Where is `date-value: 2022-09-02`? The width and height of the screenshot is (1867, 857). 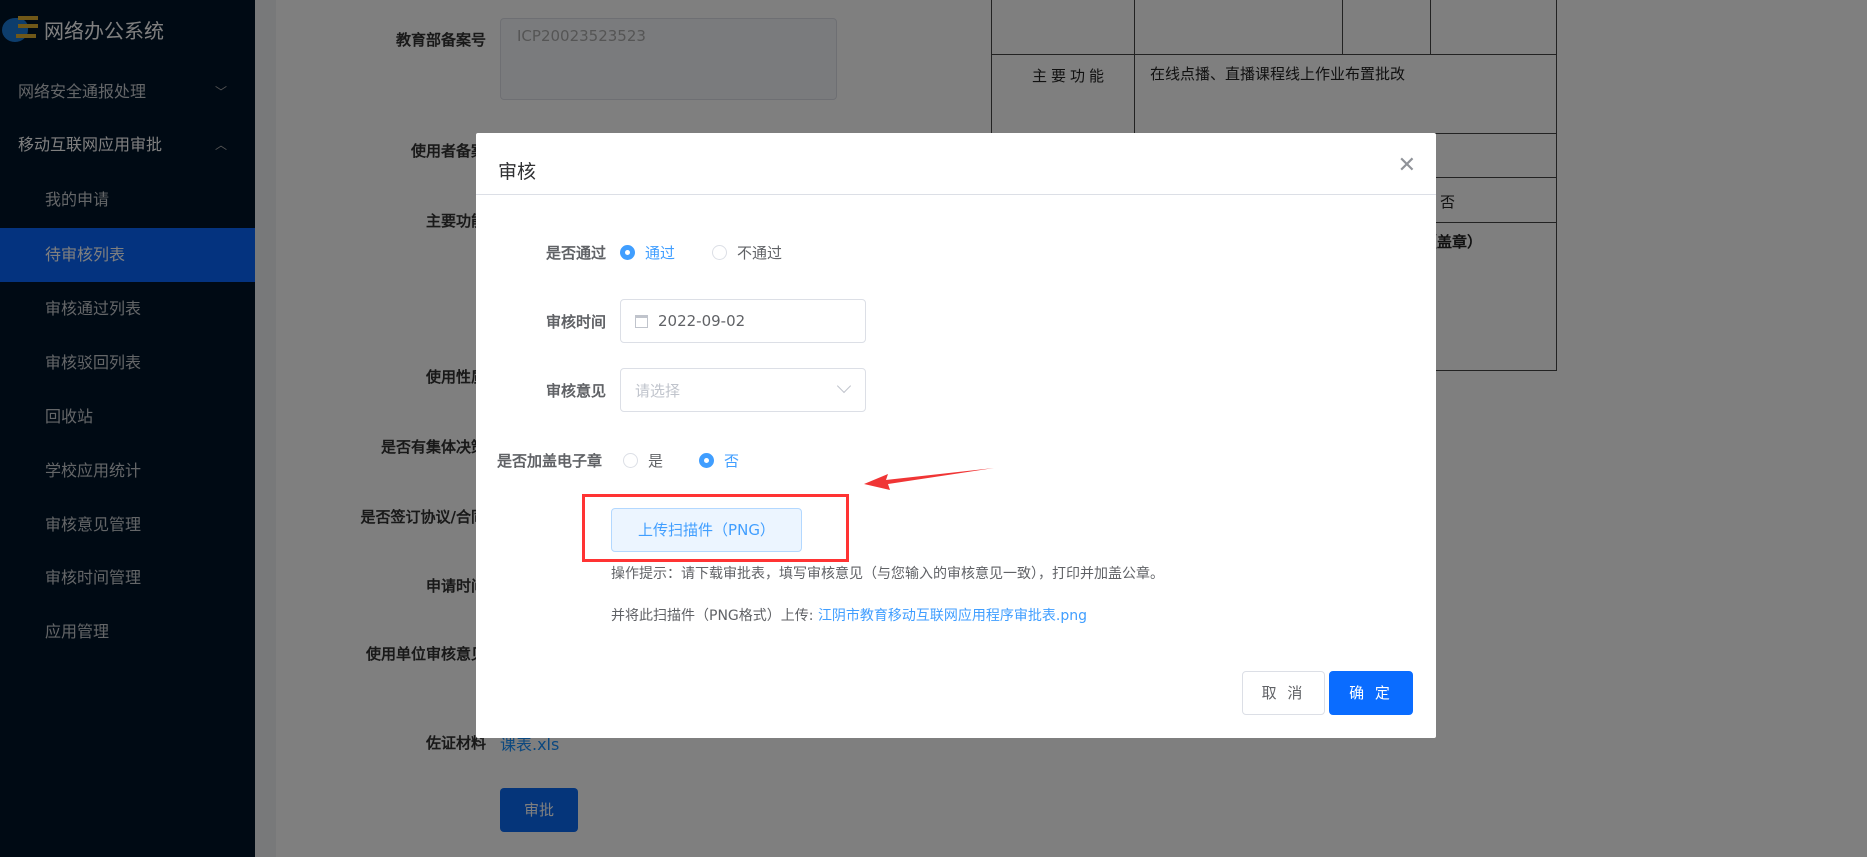
date-value: 2022-09-02 is located at coordinates (702, 321).